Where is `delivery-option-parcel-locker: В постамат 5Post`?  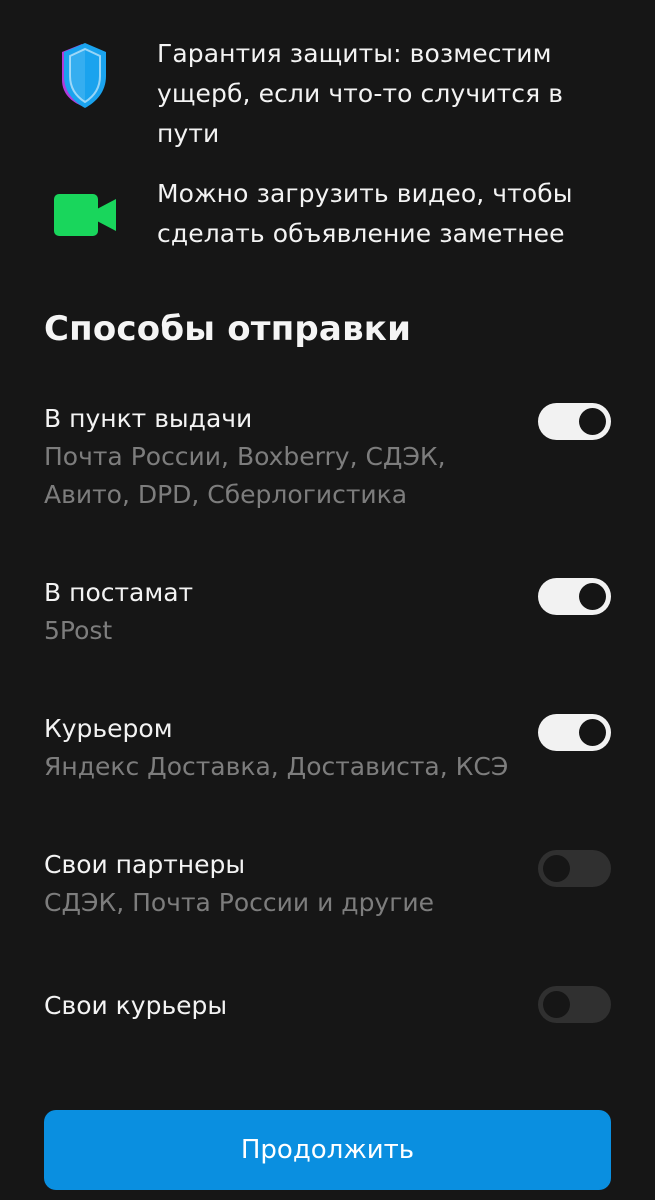
delivery-option-parcel-locker: В постамат 5Post is located at coordinates (329, 614).